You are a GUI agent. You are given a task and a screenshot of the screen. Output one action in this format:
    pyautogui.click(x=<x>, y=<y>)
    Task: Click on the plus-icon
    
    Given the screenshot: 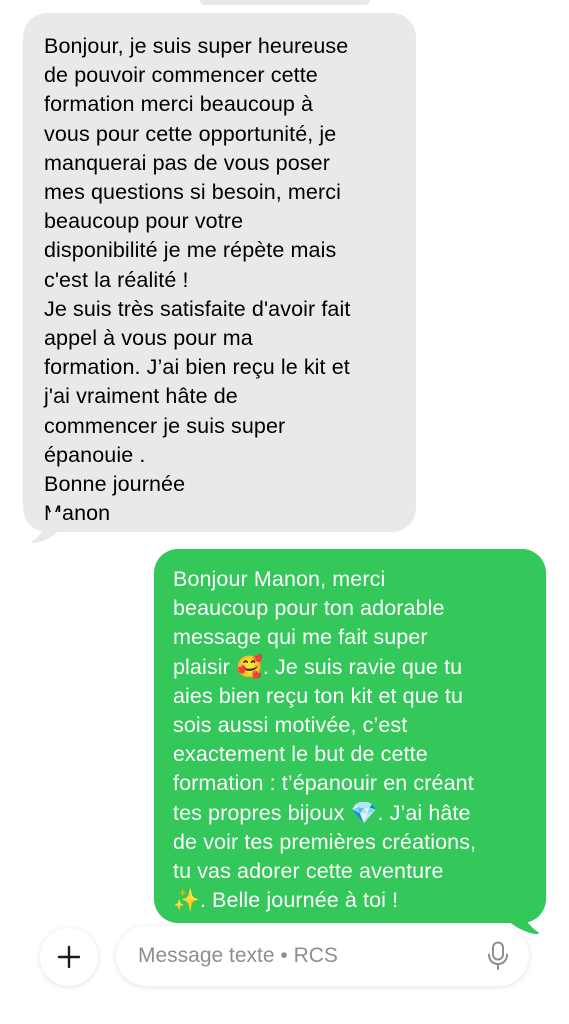 What is the action you would take?
    pyautogui.click(x=69, y=957)
    